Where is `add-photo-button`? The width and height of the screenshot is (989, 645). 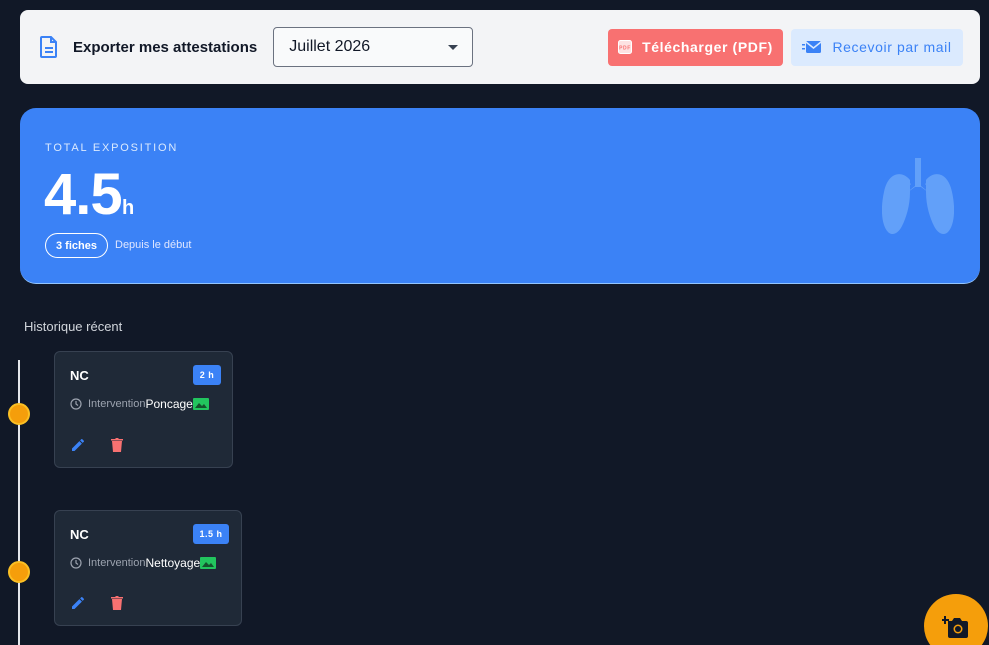 add-photo-button is located at coordinates (956, 619).